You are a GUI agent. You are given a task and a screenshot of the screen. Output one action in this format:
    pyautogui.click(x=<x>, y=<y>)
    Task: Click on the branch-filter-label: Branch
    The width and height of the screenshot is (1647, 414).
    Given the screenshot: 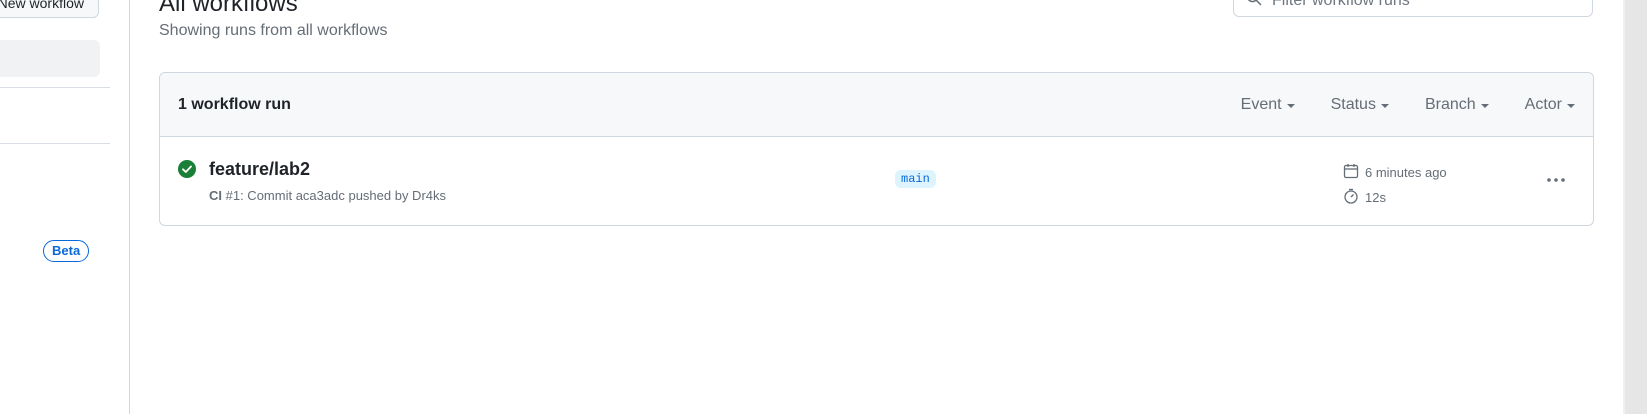 What is the action you would take?
    pyautogui.click(x=1450, y=104)
    